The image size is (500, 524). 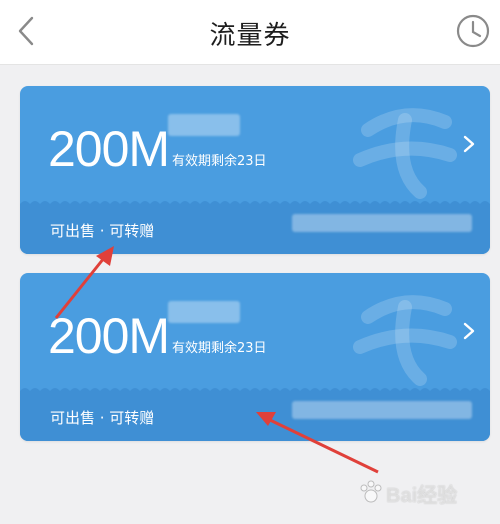 What do you see at coordinates (422, 496) in the screenshot?
I see `watermark-text: Bai经验` at bounding box center [422, 496].